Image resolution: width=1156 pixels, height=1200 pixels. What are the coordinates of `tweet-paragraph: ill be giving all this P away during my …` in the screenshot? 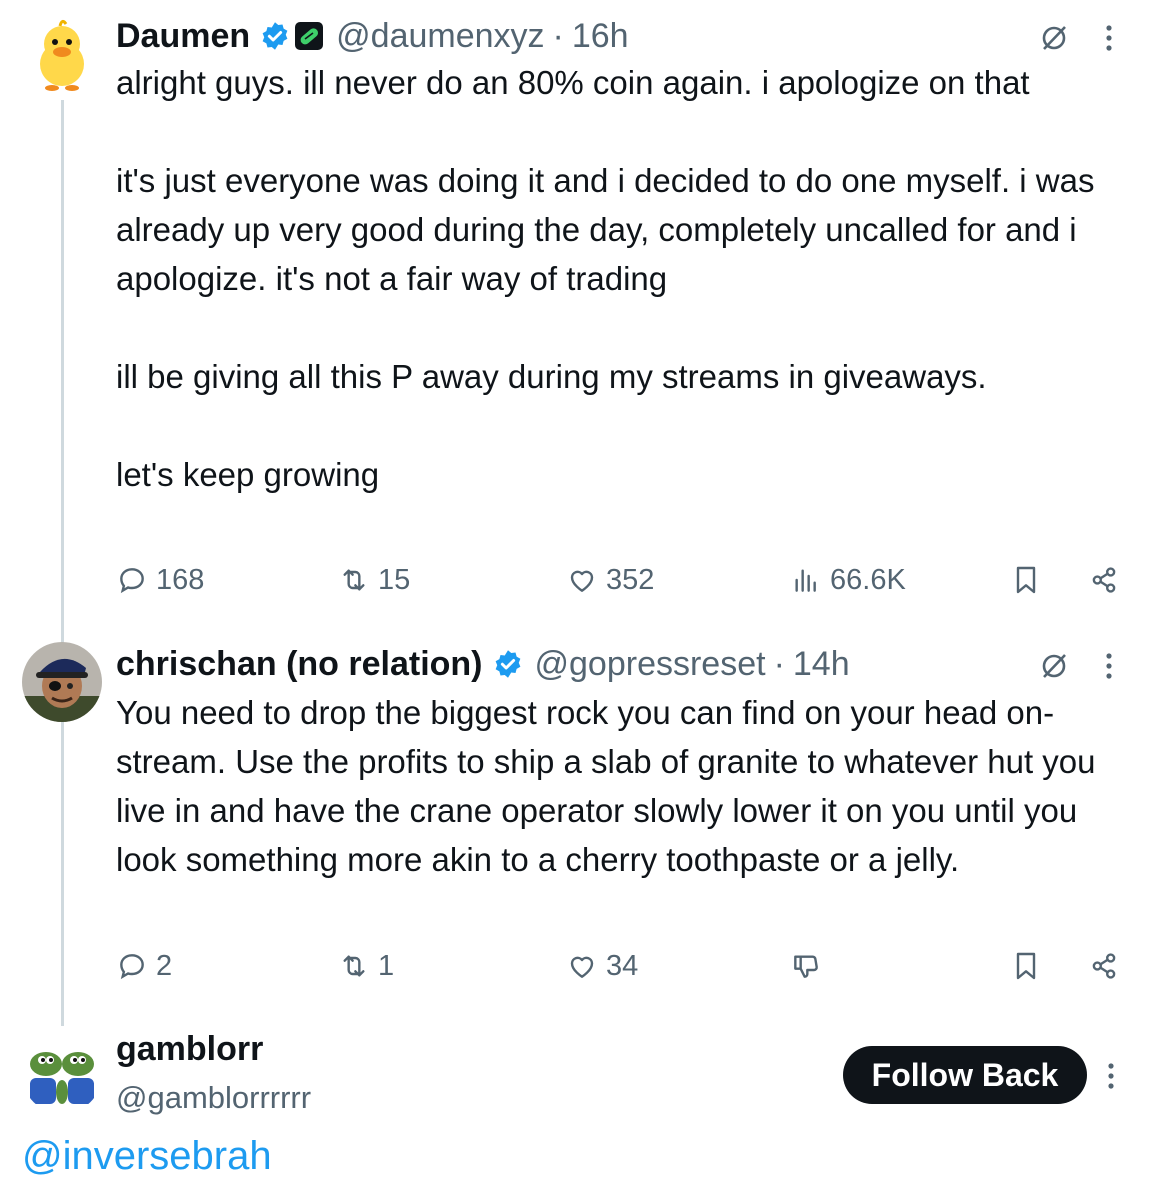 It's located at (551, 376).